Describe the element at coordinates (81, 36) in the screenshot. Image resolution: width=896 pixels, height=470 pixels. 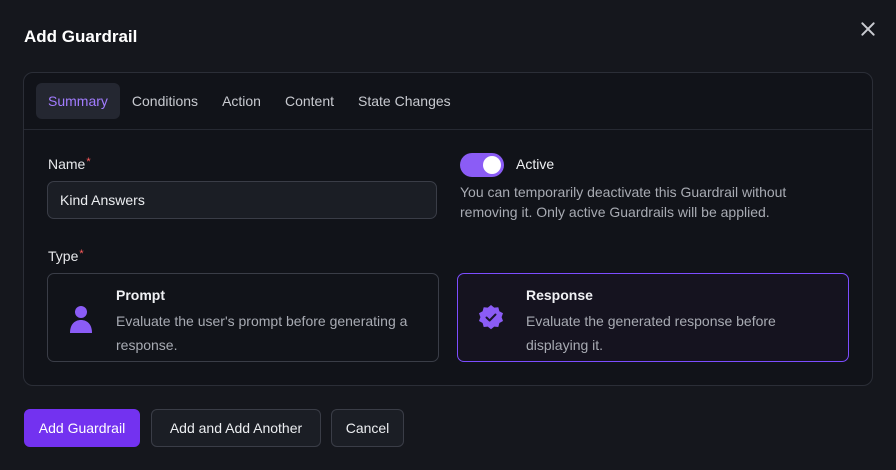
I see `modal-title: Add Guardrail` at that location.